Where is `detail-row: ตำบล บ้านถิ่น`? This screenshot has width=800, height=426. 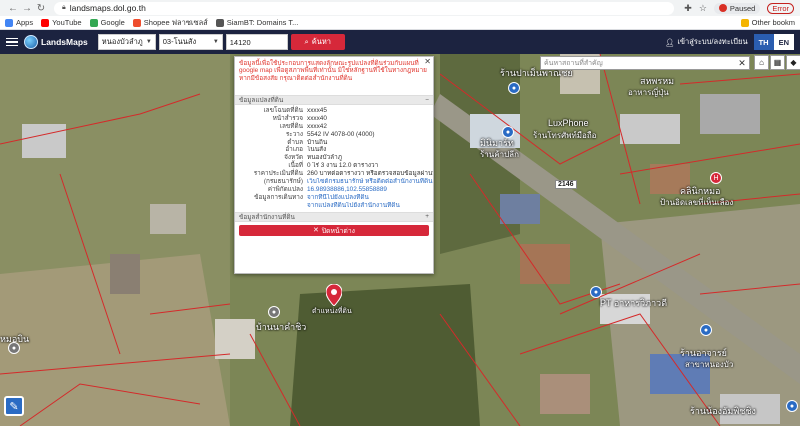 detail-row: ตำบล บ้านถิ่น is located at coordinates (307, 142).